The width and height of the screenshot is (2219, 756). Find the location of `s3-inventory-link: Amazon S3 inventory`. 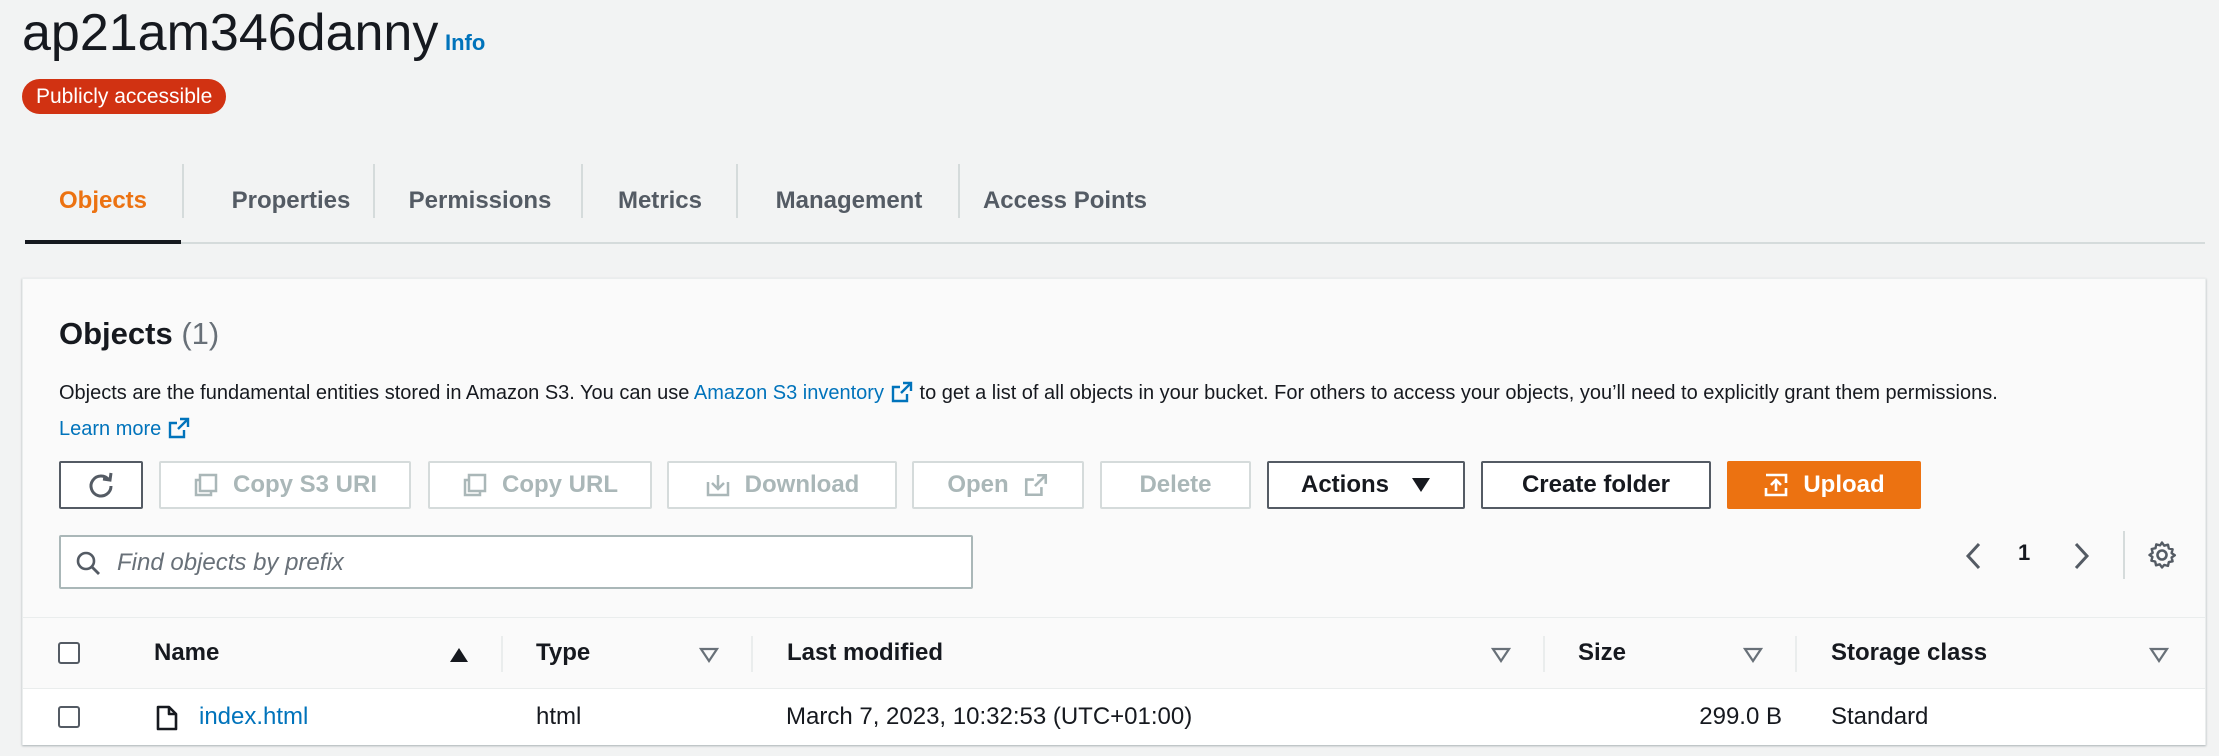

s3-inventory-link: Amazon S3 inventory is located at coordinates (804, 392).